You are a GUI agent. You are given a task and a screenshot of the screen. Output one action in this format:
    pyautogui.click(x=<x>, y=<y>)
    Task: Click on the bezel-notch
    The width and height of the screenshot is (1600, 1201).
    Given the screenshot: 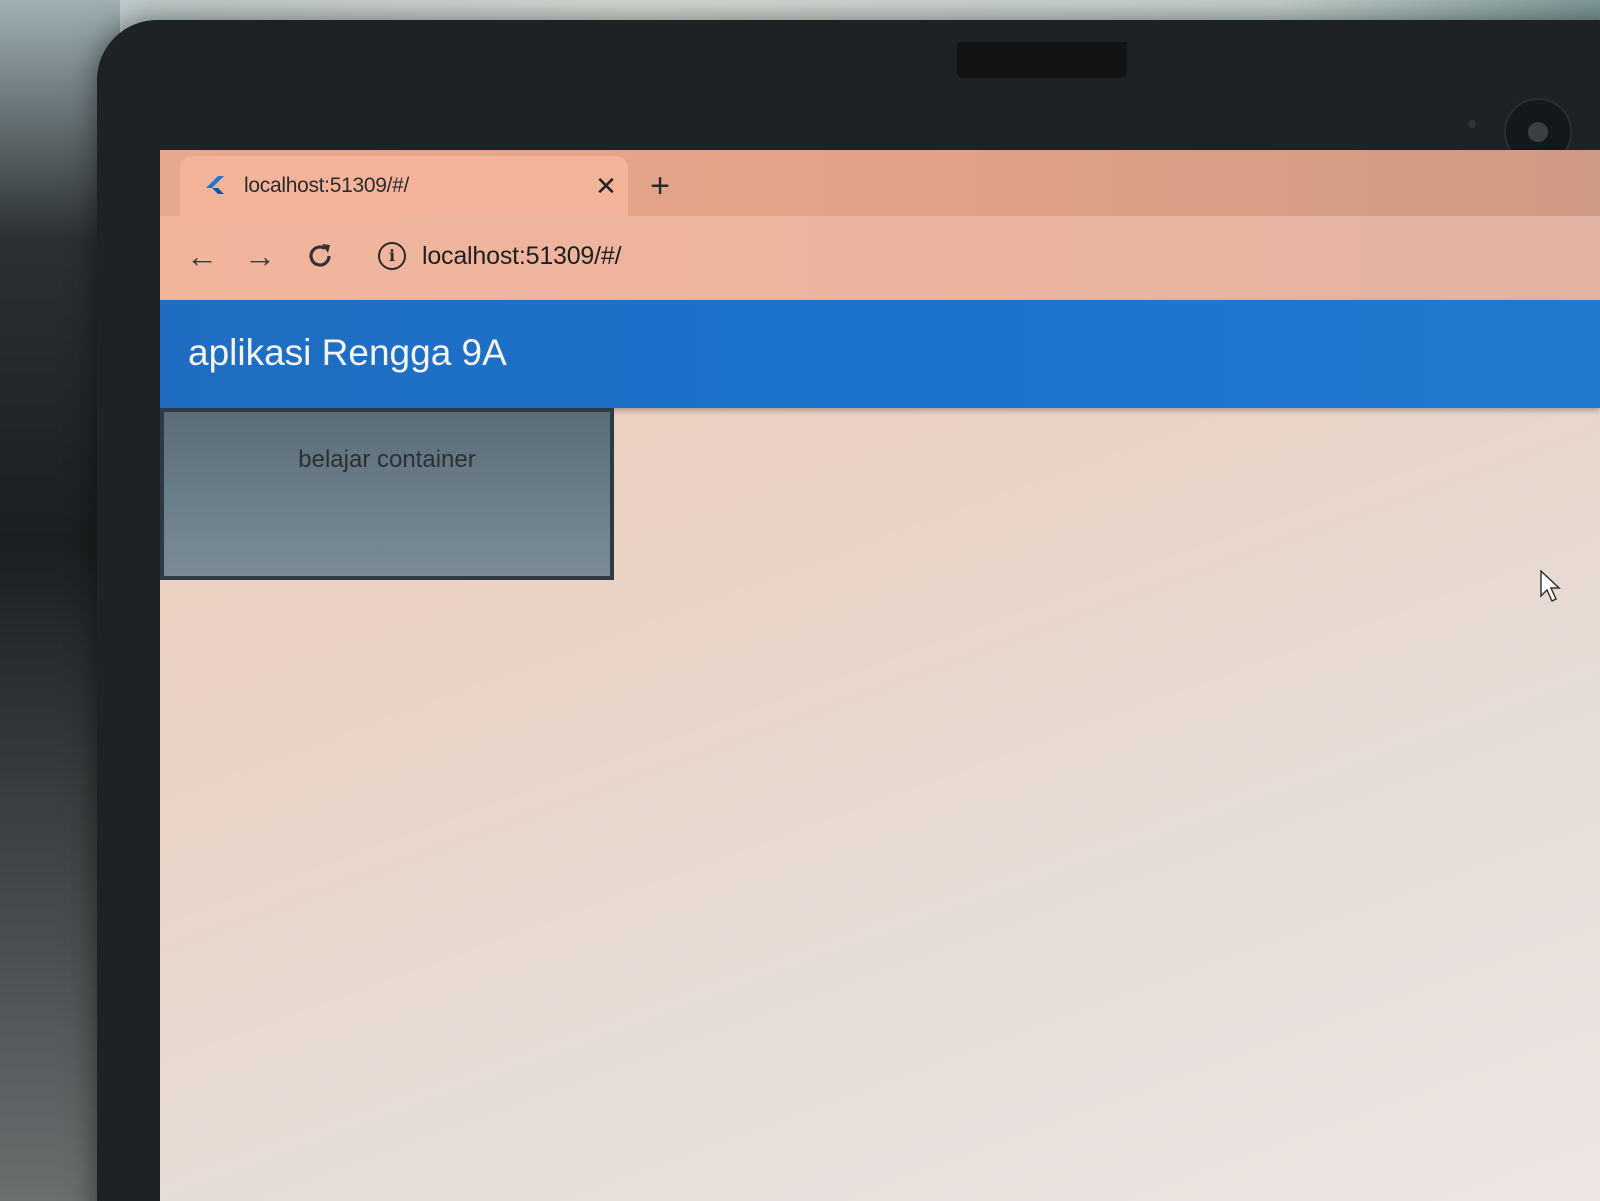 What is the action you would take?
    pyautogui.click(x=1042, y=60)
    